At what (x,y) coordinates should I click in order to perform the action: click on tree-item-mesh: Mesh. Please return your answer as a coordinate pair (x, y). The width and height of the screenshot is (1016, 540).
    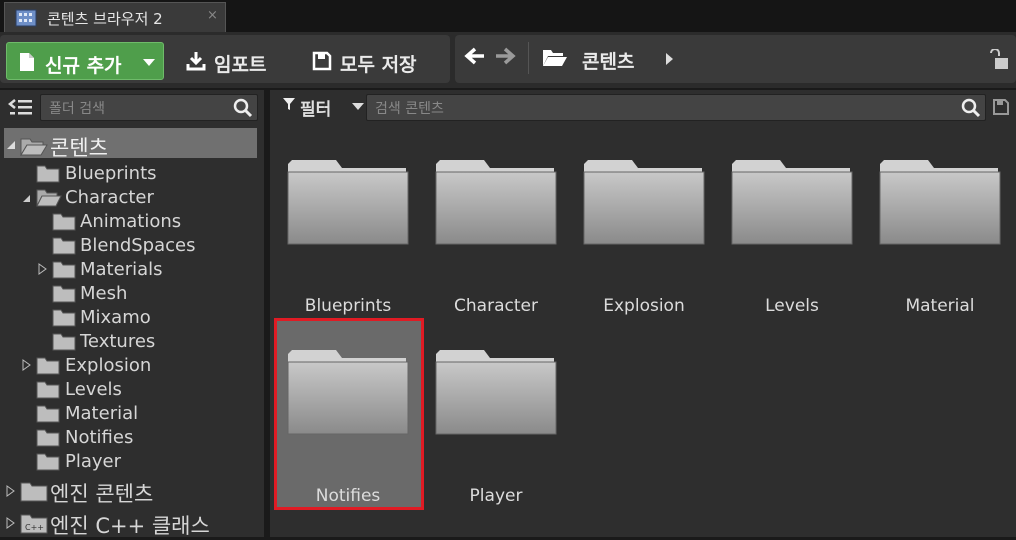
    Looking at the image, I should click on (154, 294).